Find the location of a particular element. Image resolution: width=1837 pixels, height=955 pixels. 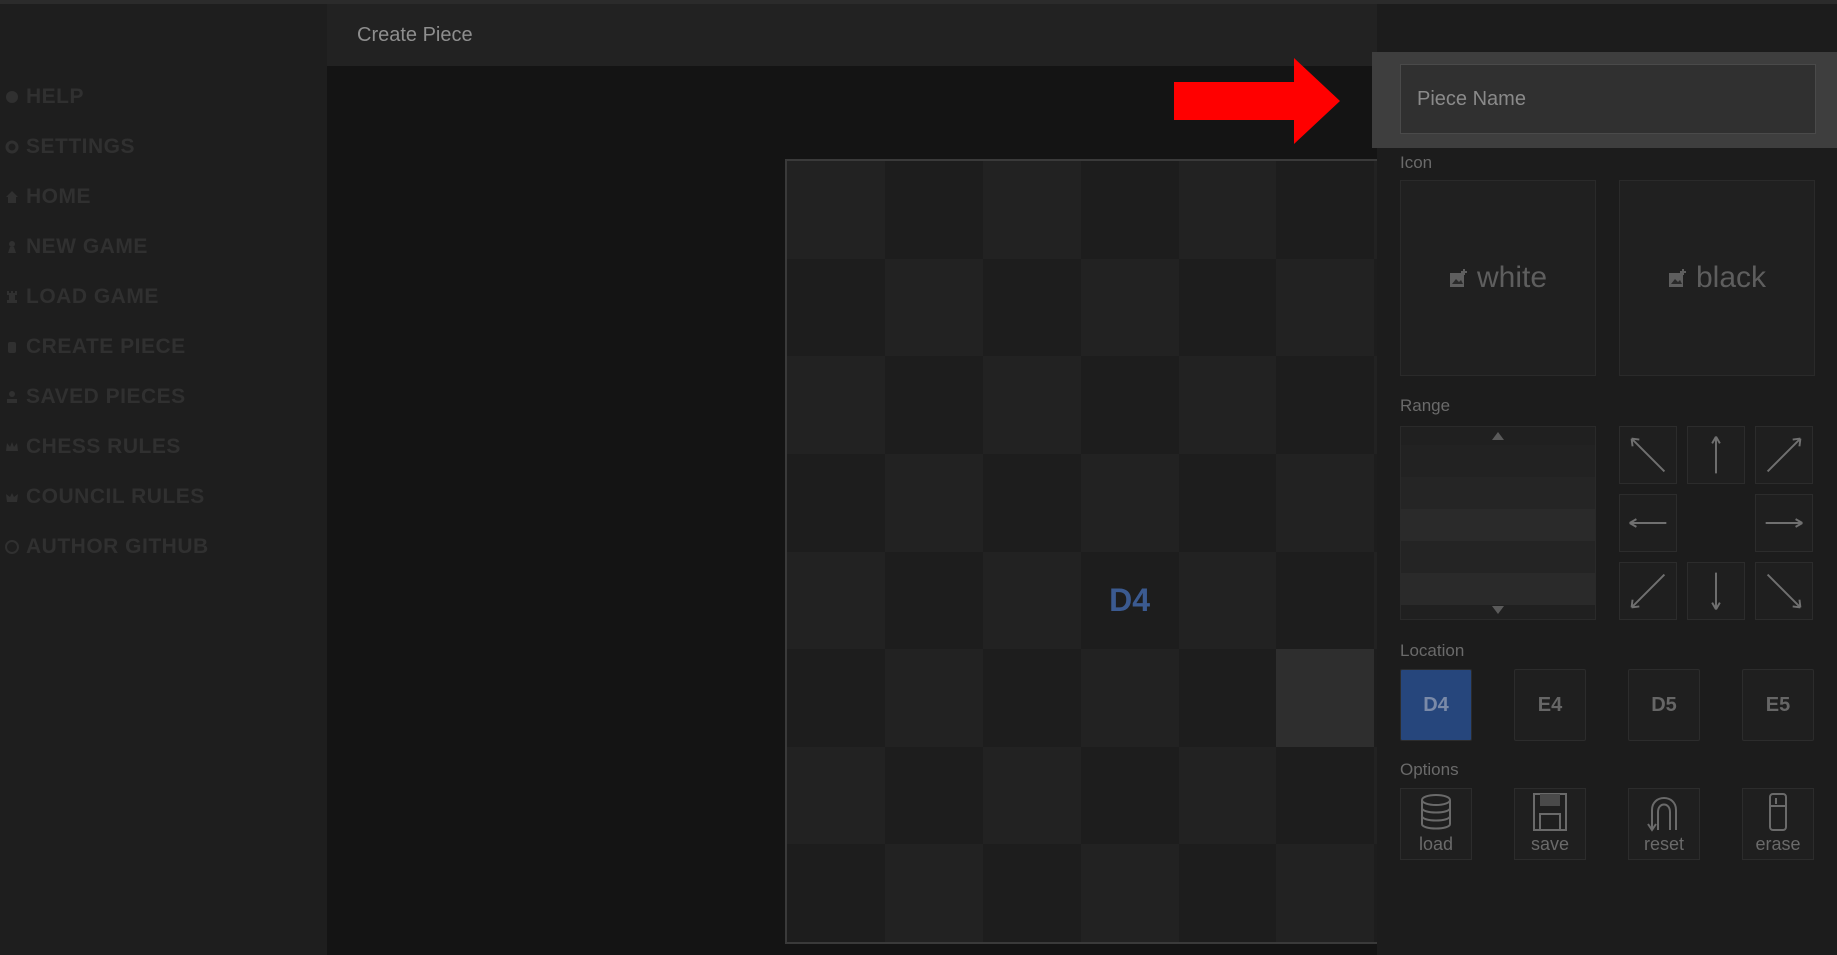

direction-right-button is located at coordinates (1784, 523).